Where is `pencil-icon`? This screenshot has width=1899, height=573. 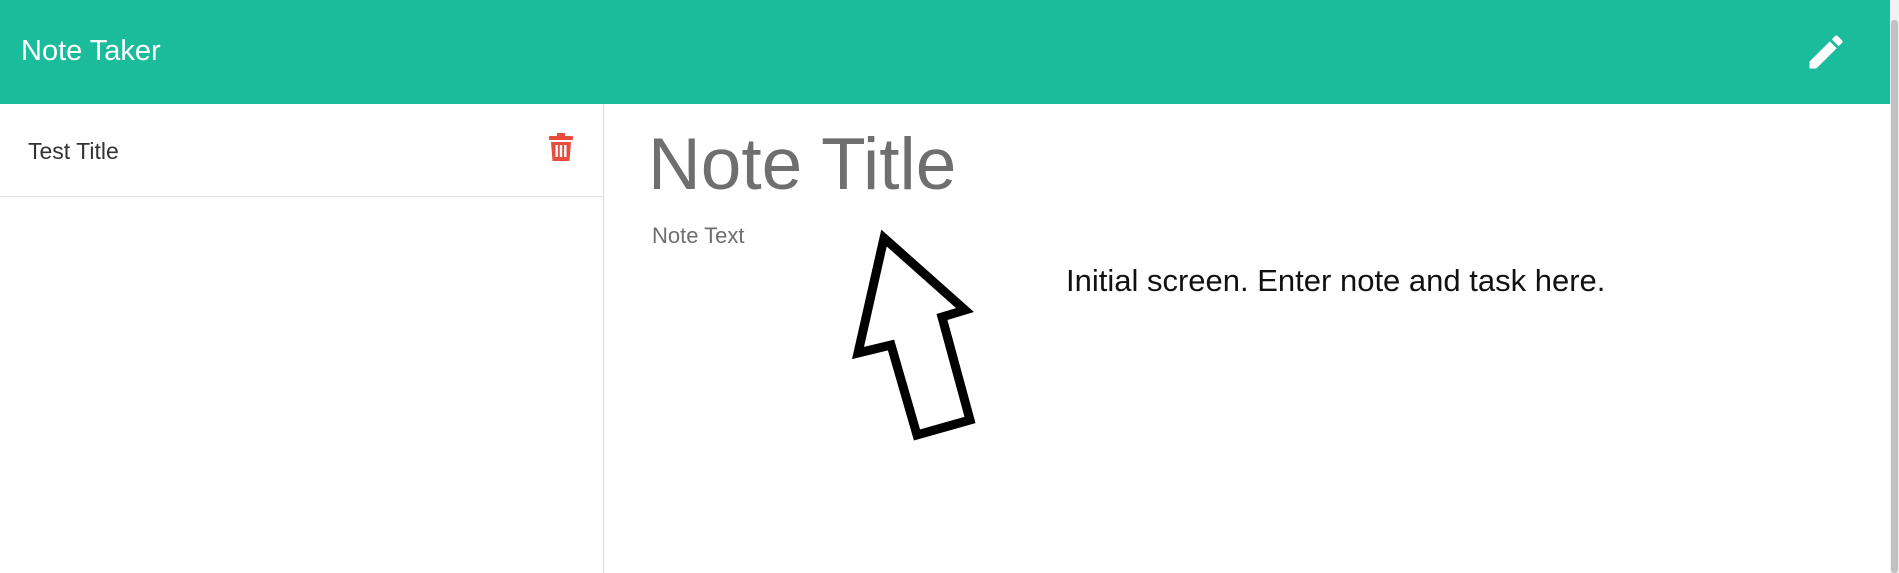
pencil-icon is located at coordinates (1826, 52).